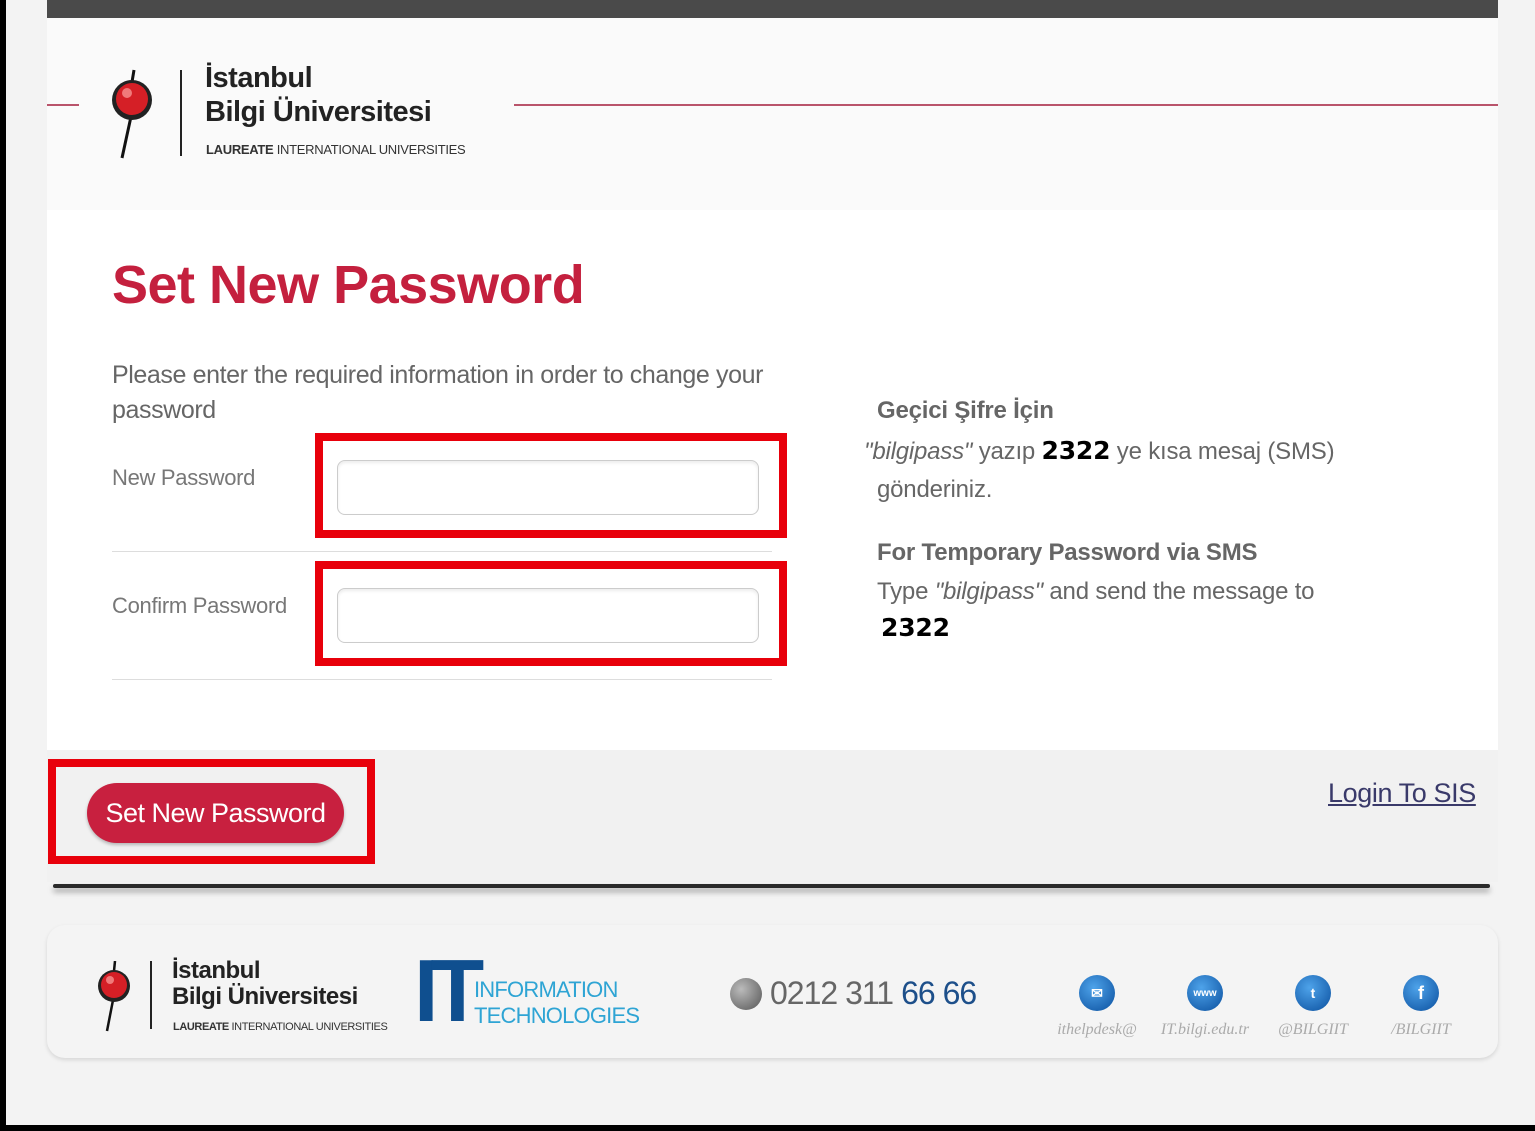 The width and height of the screenshot is (1535, 1131). Describe the element at coordinates (918, 451) in the screenshot. I see `sms-keyword-tr: "bilgipass"` at that location.